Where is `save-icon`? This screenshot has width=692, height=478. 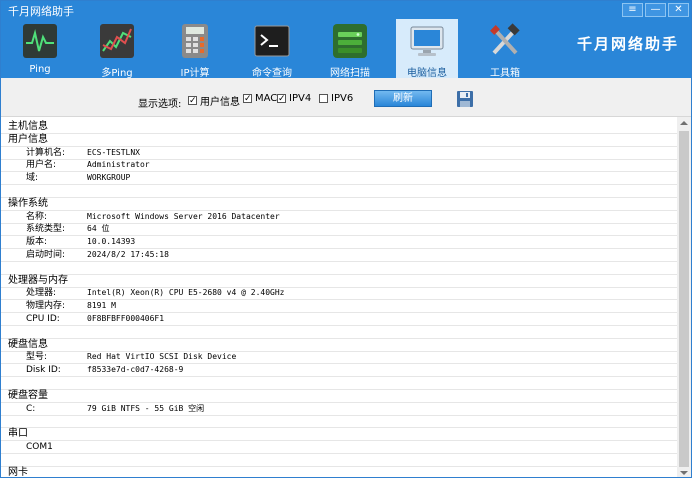
save-icon is located at coordinates (465, 99).